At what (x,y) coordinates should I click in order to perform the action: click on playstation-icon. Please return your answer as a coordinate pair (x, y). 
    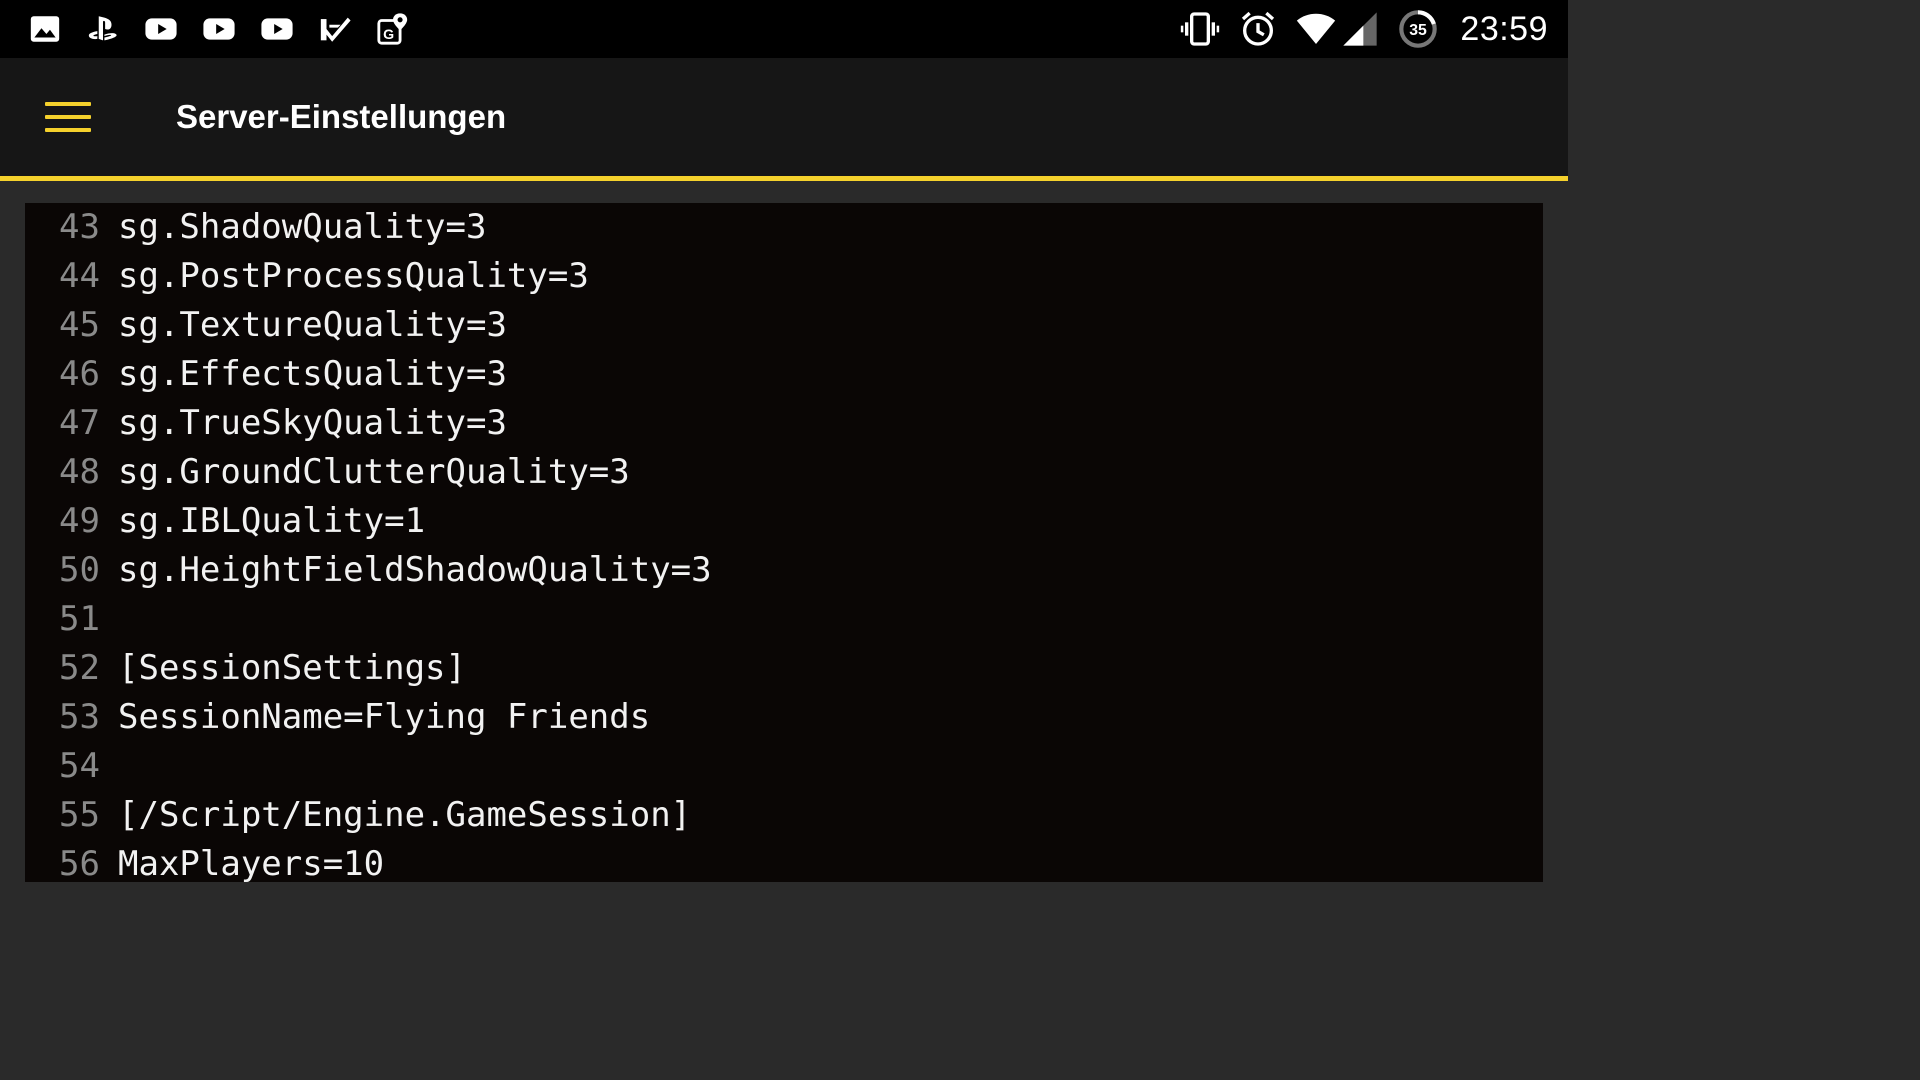
    Looking at the image, I should click on (102, 28).